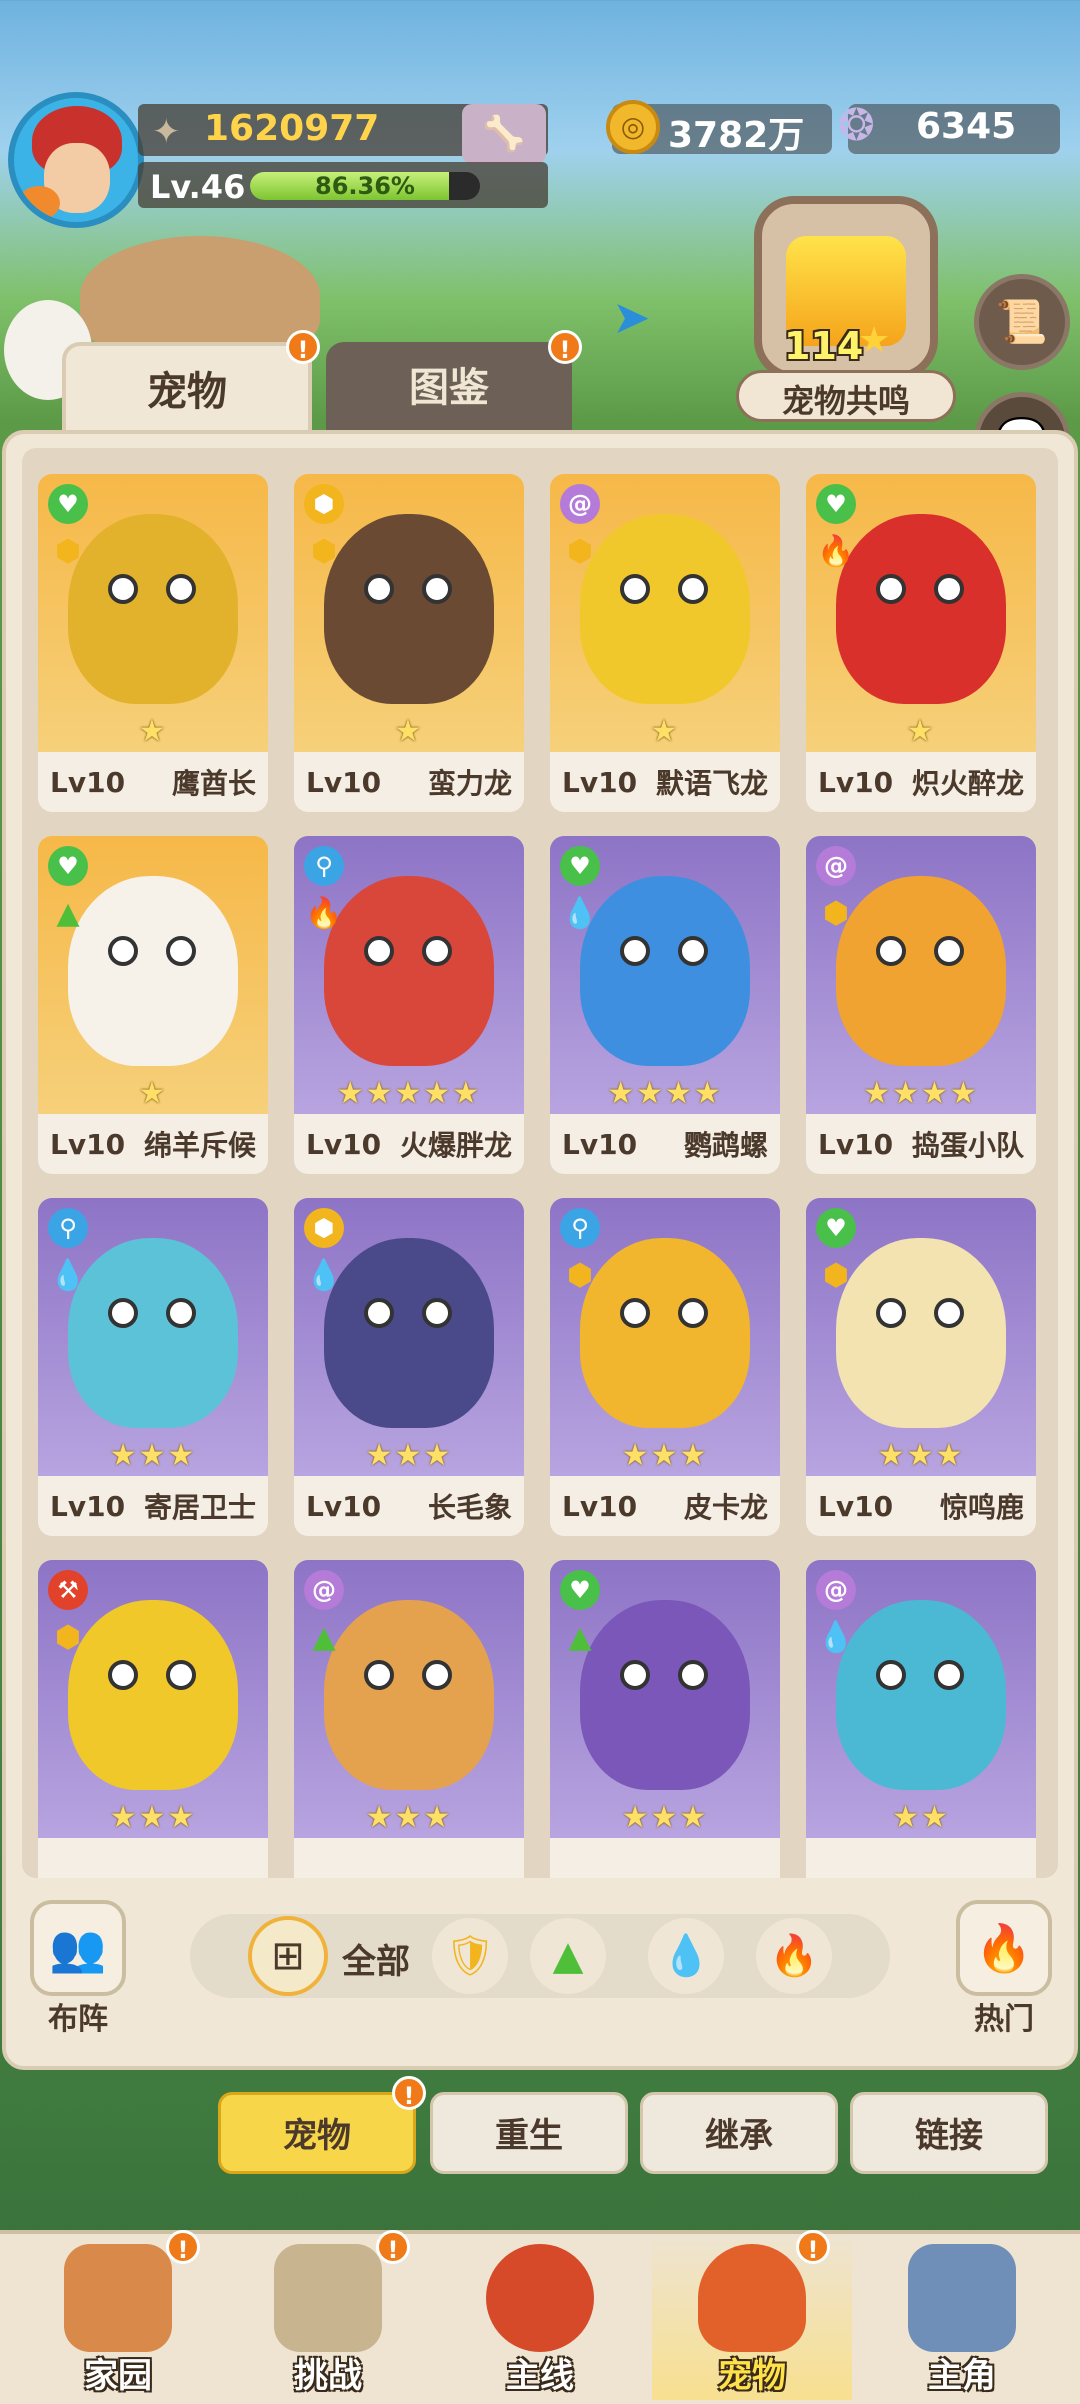 This screenshot has width=1080, height=2404. I want to click on pet-card: @ ⬢ ★ Lv10 默语飞龙, so click(665, 643).